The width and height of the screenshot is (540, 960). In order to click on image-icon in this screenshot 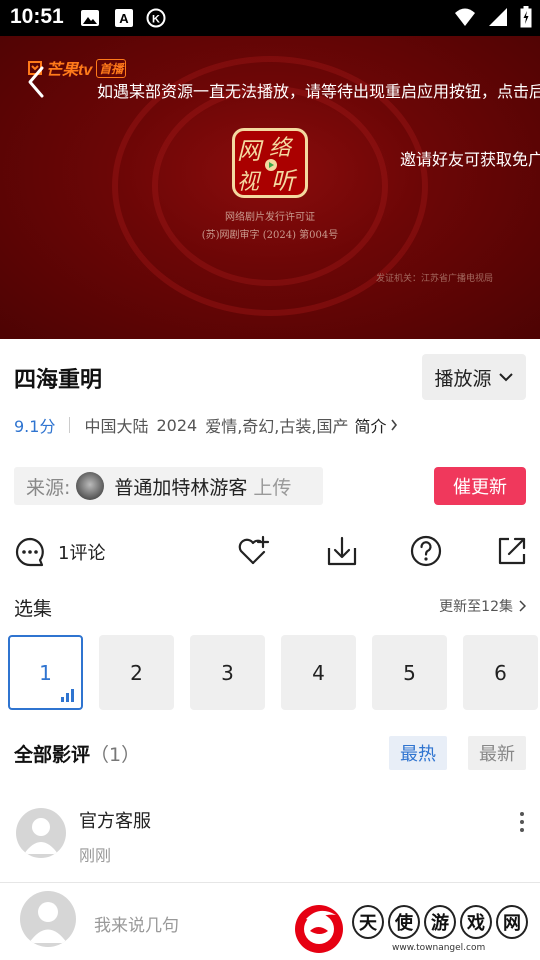, I will do `click(90, 18)`.